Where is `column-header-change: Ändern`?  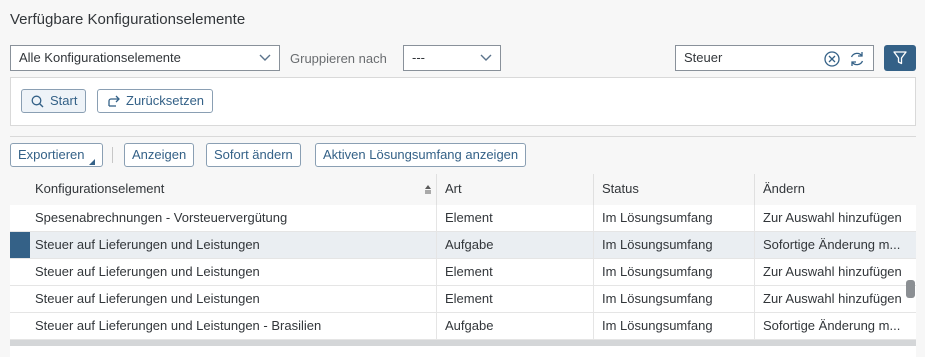
column-header-change: Ändern is located at coordinates (835, 189).